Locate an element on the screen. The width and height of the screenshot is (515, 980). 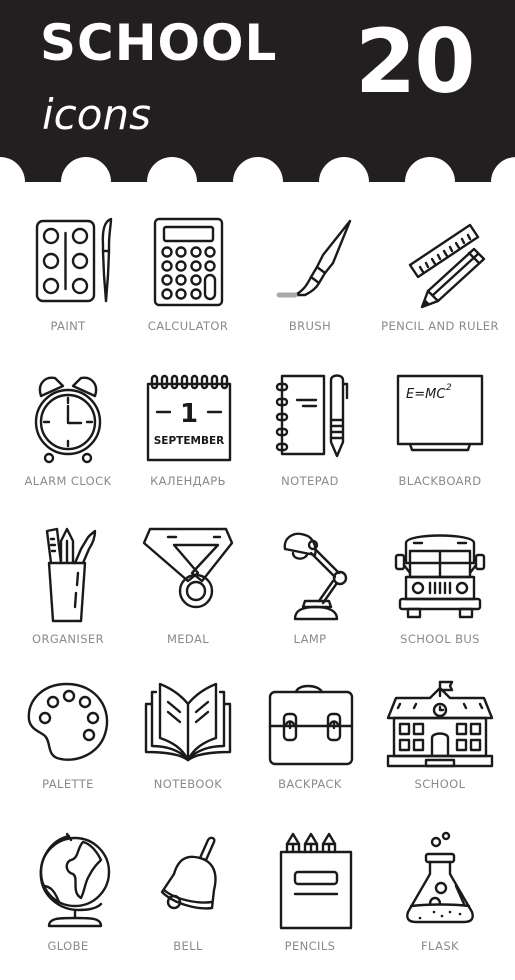
icon-tile-lamp: LAMP is located at coordinates (310, 585).